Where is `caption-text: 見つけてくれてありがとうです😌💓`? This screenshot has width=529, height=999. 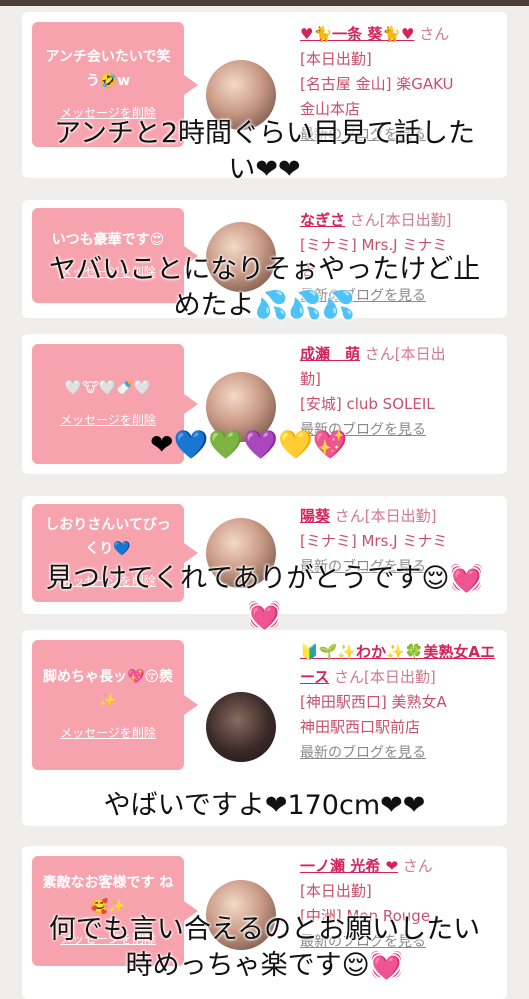
caption-text: 見つけてくれてありがとうです😌💓 is located at coordinates (264, 578).